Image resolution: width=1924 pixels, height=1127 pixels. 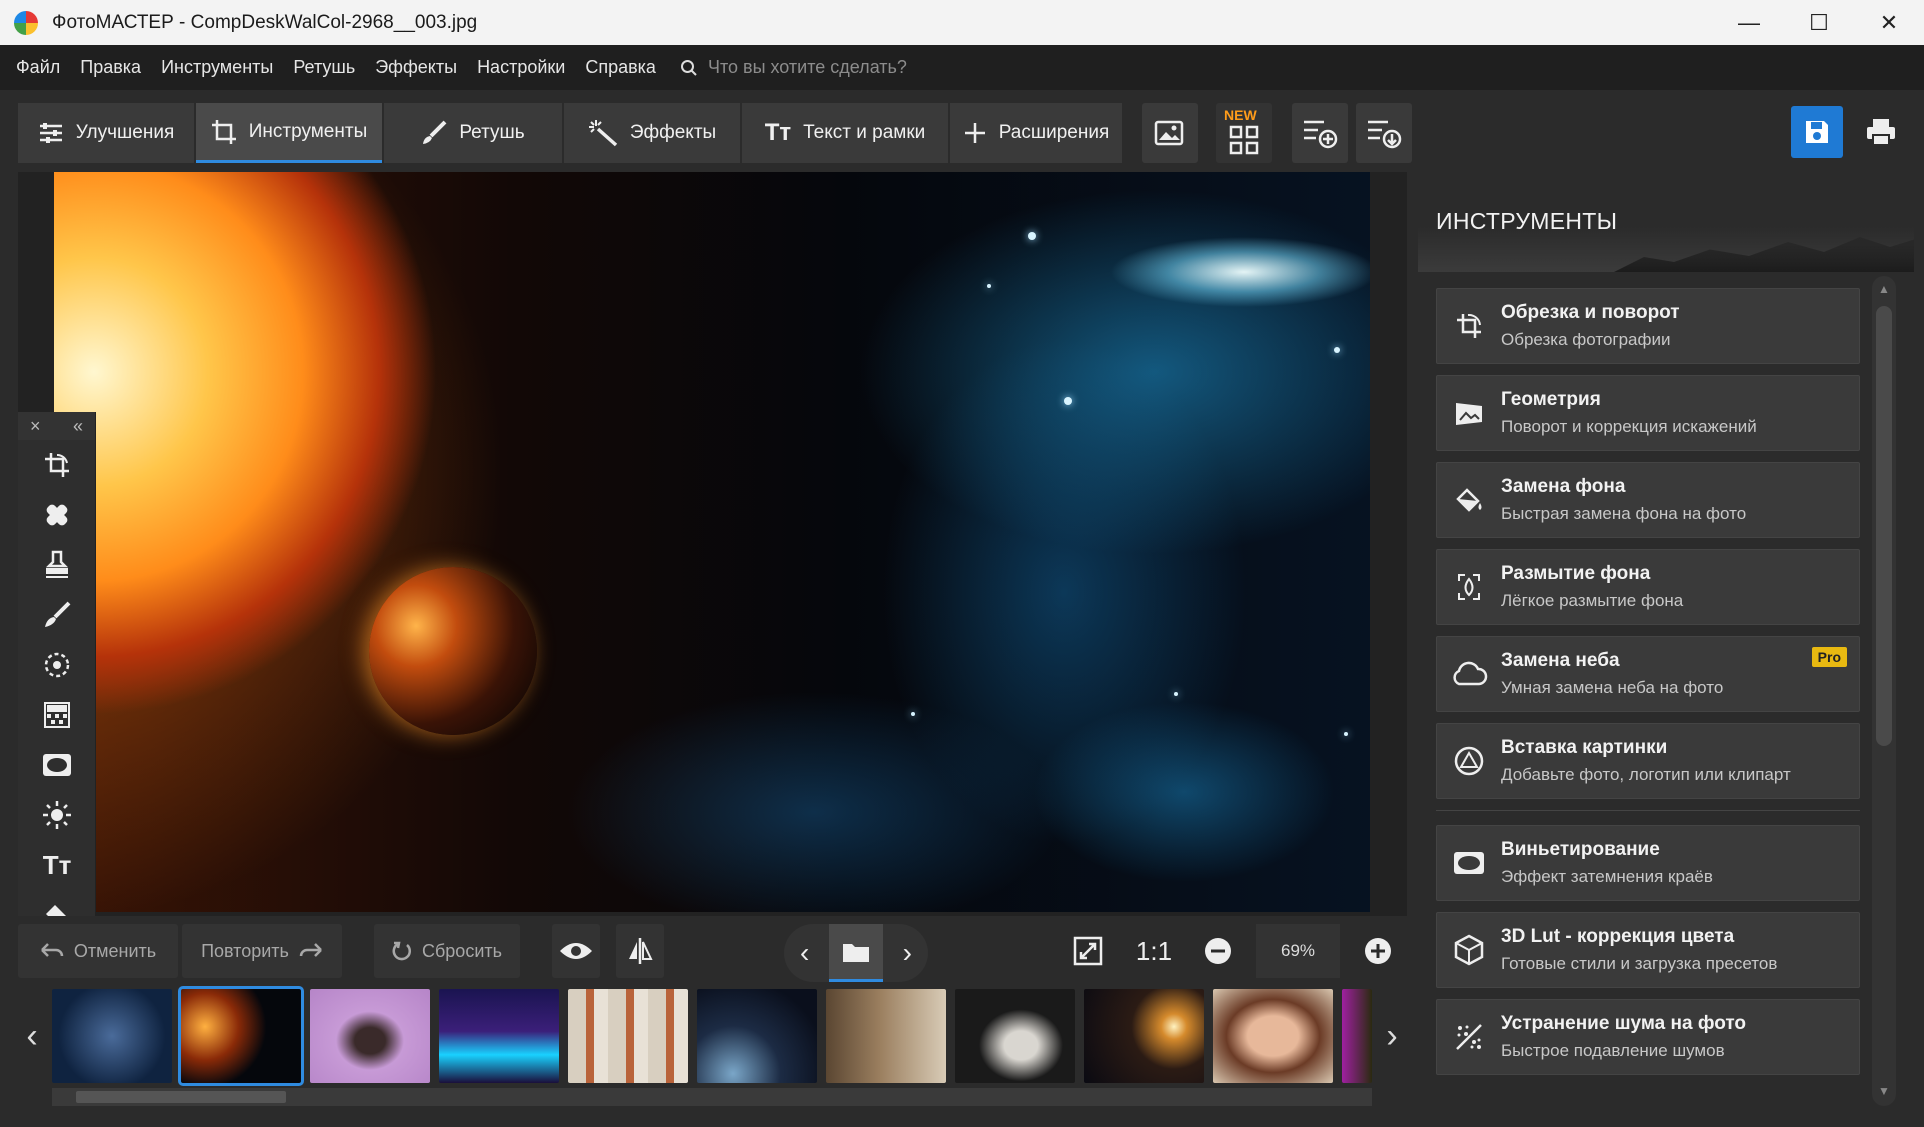 What do you see at coordinates (620, 67) in the screenshot?
I see `menu-help: Справка` at bounding box center [620, 67].